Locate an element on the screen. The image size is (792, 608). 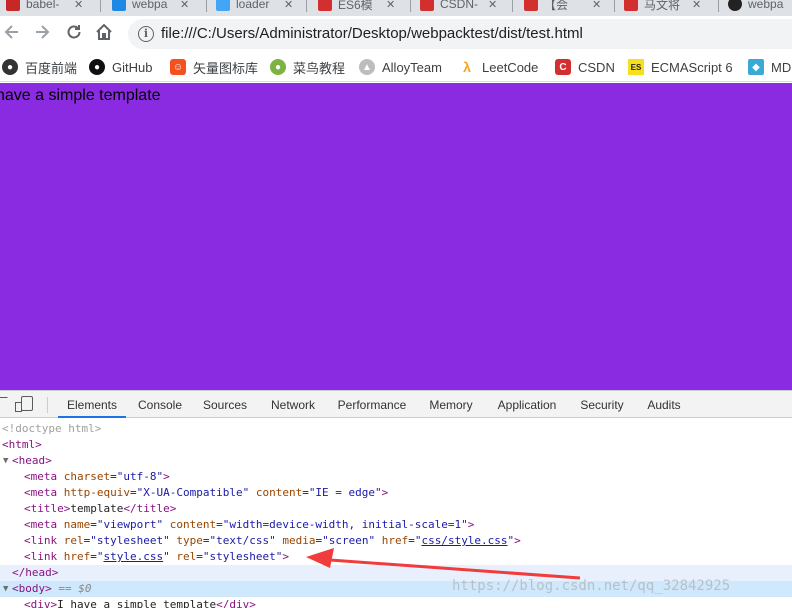
tab-network: Network is located at coordinates (293, 404).